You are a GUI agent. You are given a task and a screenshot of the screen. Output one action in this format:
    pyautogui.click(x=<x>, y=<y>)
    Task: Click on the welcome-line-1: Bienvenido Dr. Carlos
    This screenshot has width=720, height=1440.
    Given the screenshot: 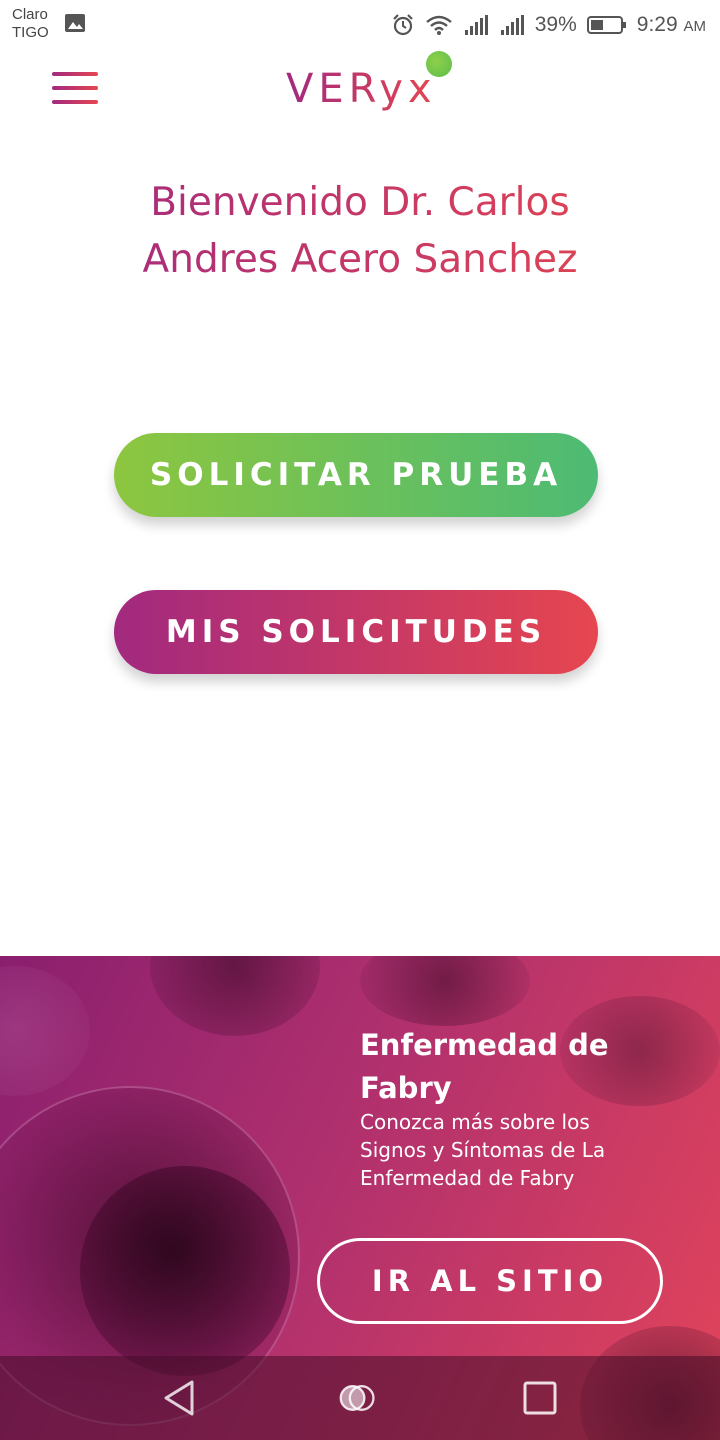 What is the action you would take?
    pyautogui.click(x=360, y=202)
    